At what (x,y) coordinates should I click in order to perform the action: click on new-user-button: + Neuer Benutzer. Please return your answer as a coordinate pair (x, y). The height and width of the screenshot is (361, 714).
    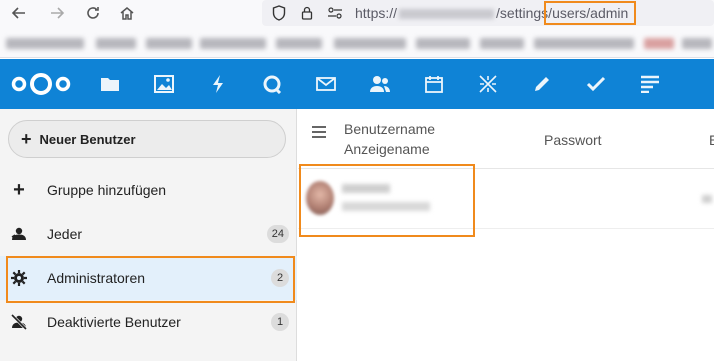
    Looking at the image, I should click on (147, 139).